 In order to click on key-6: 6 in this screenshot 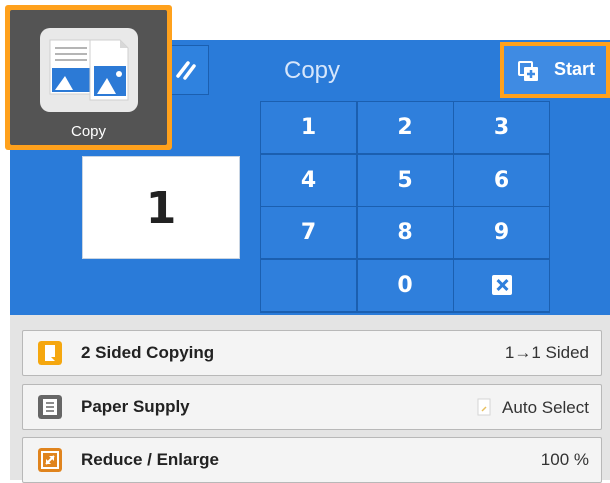, I will do `click(501, 180)`.